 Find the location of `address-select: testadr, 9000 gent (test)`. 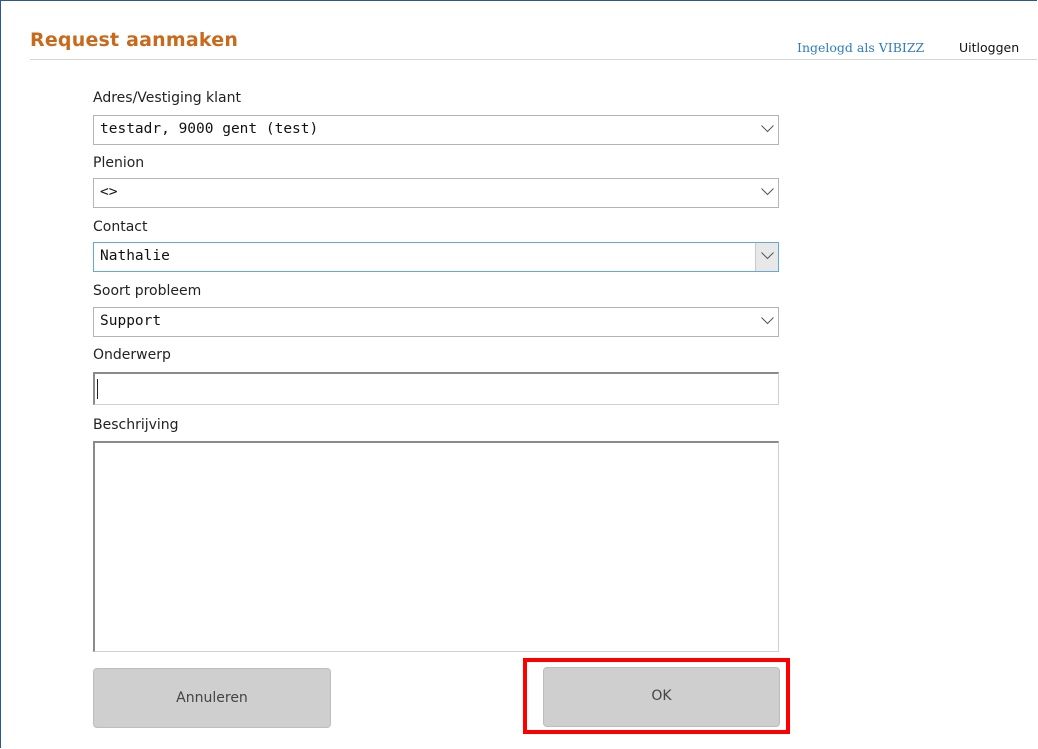

address-select: testadr, 9000 gent (test) is located at coordinates (436, 130).